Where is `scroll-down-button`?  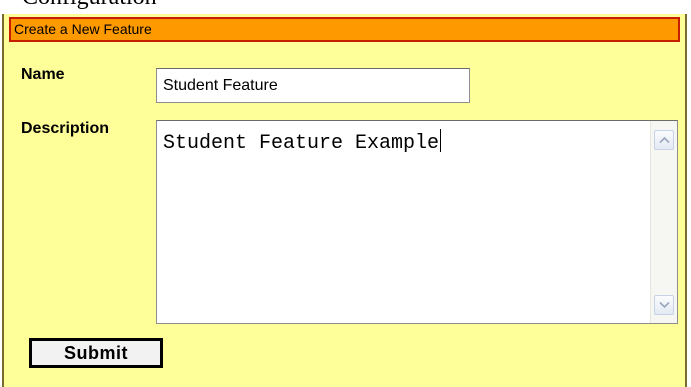
scroll-down-button is located at coordinates (664, 305).